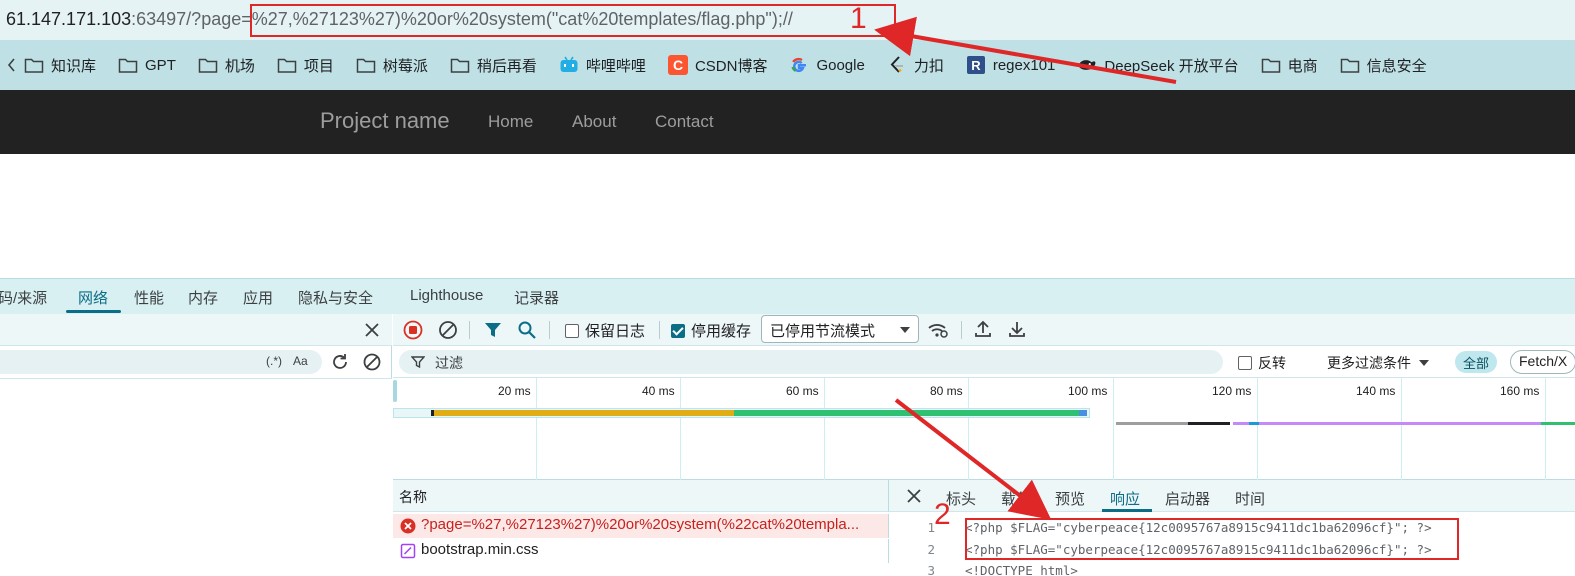  What do you see at coordinates (1017, 329) in the screenshot?
I see `download-icon` at bounding box center [1017, 329].